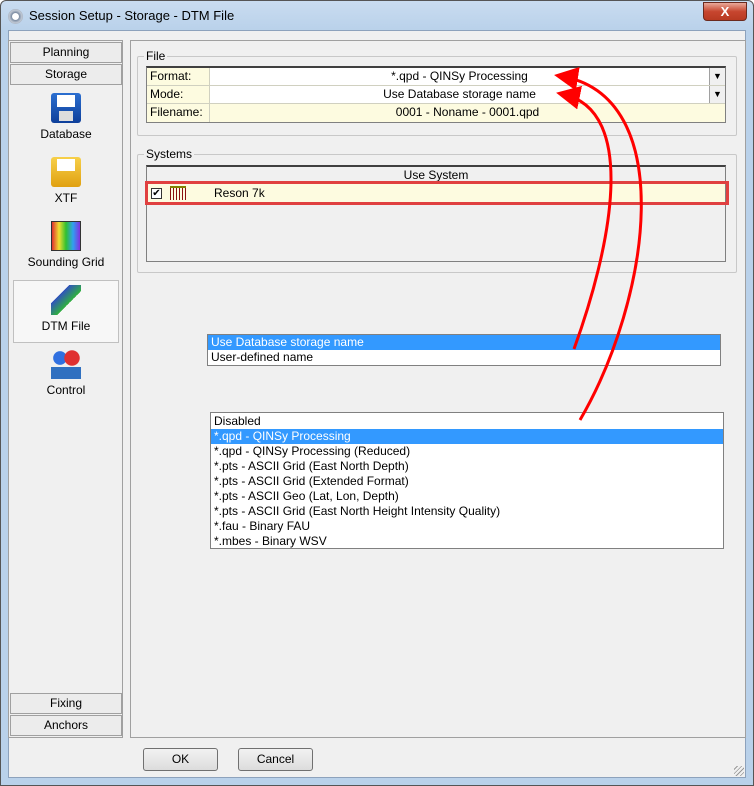 This screenshot has height=786, width=754. What do you see at coordinates (467, 113) in the screenshot?
I see `filename-field: 0001 - Noname - 0001.qpd` at bounding box center [467, 113].